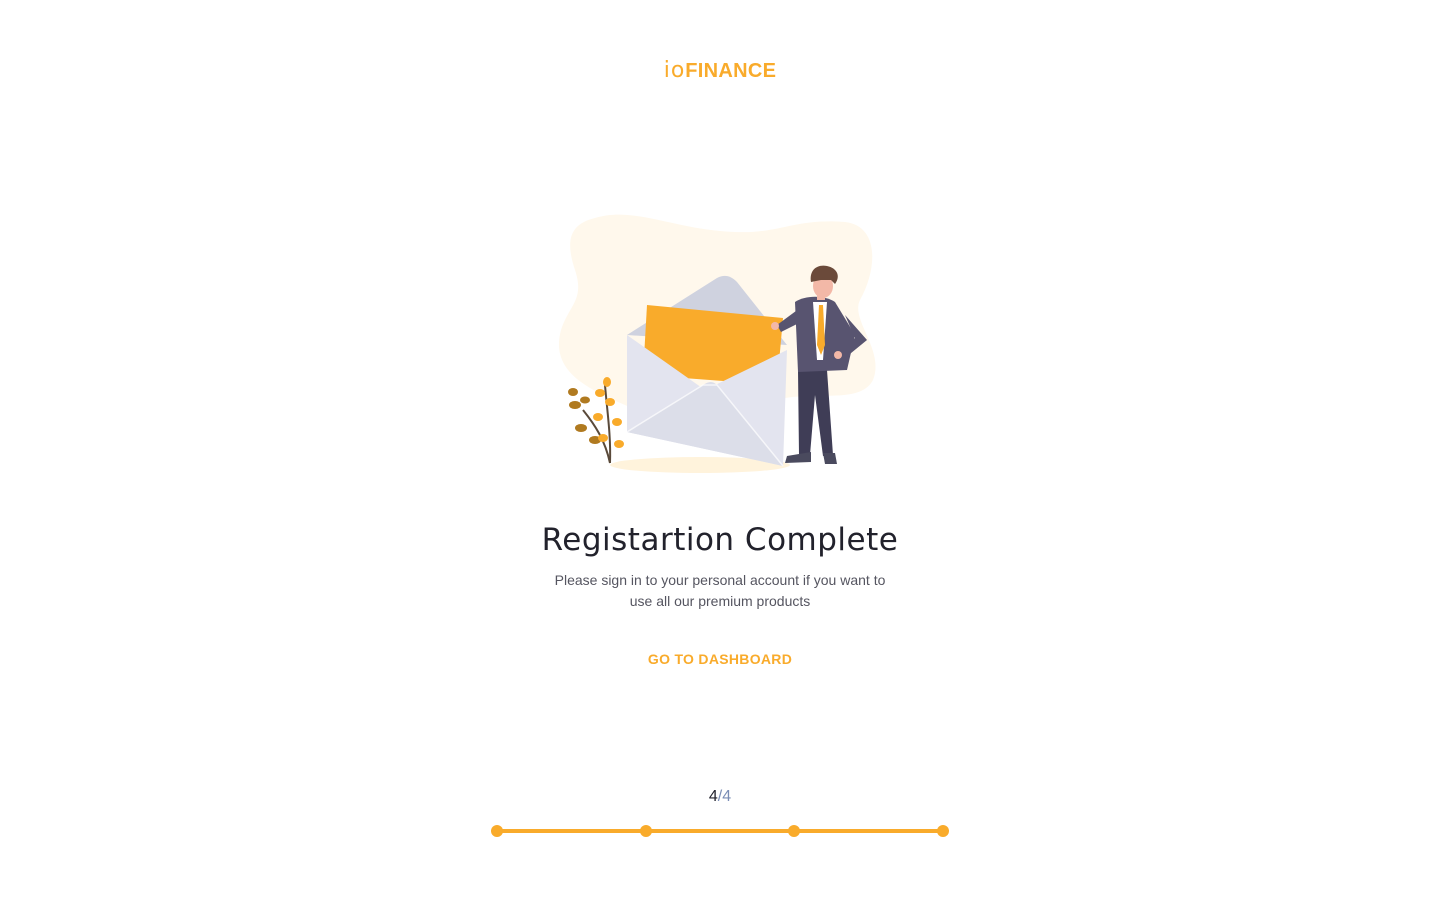  I want to click on logo-name: FINANCE, so click(731, 71).